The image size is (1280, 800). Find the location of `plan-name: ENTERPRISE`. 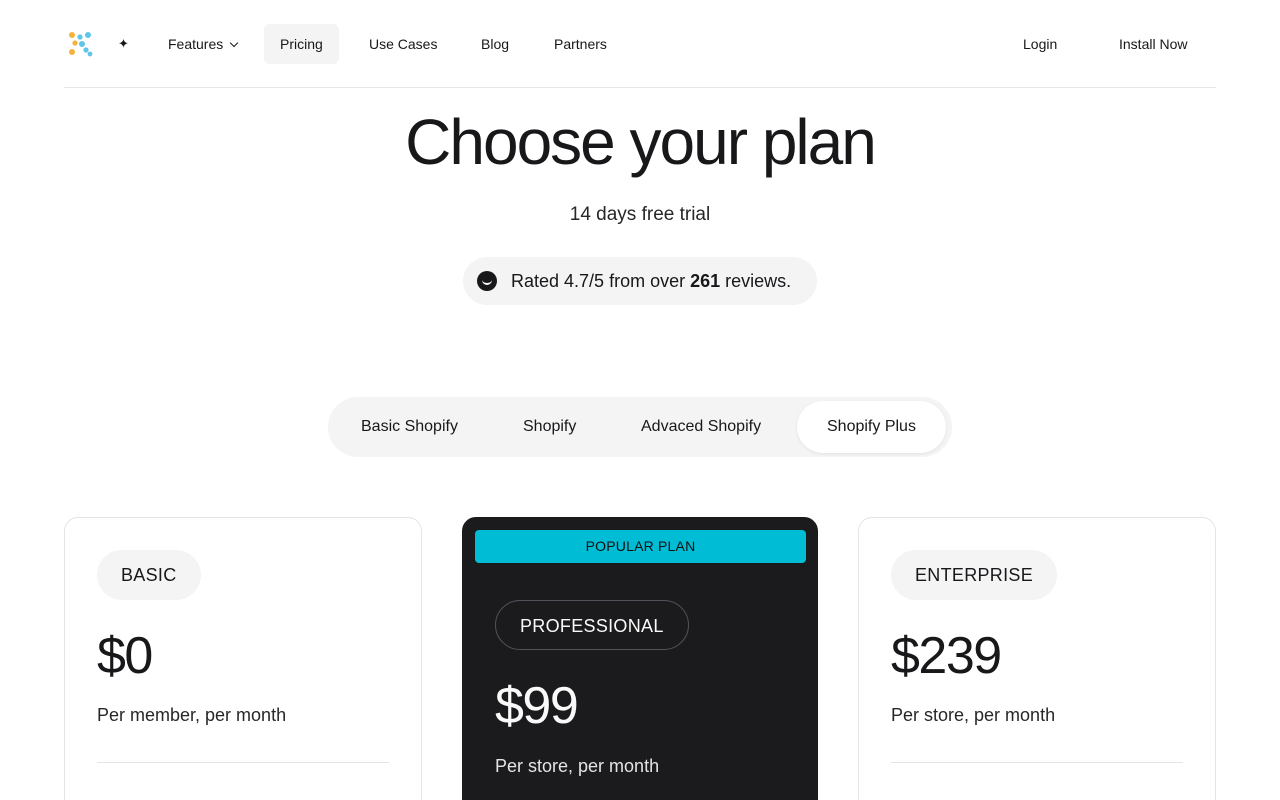

plan-name: ENTERPRISE is located at coordinates (974, 575).